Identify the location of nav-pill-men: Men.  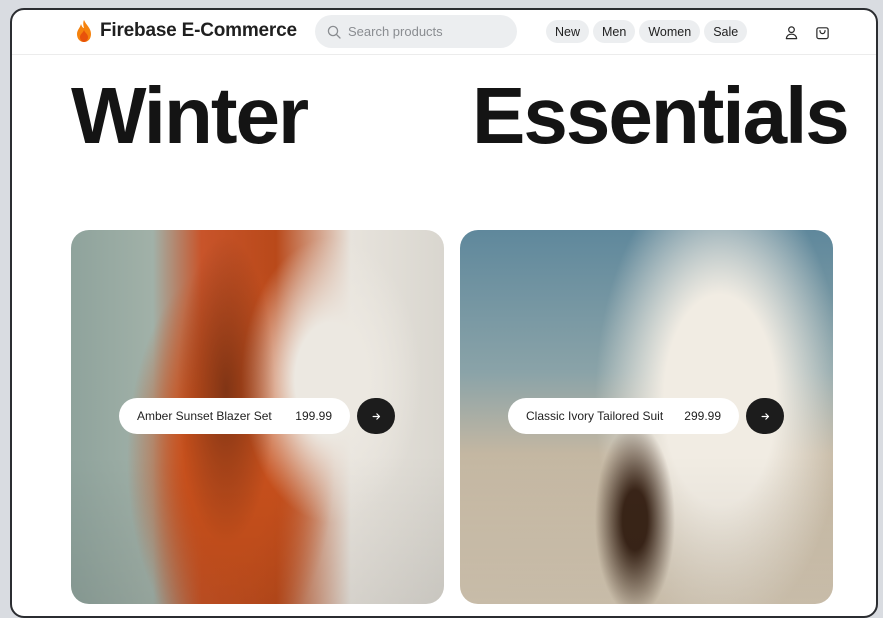
(614, 31).